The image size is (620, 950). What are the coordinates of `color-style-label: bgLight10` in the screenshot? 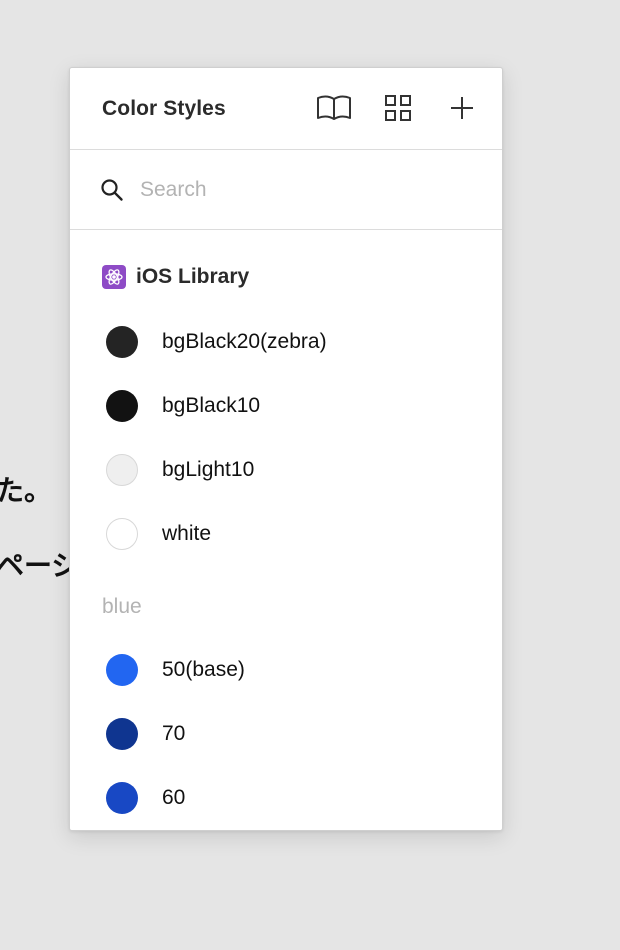 It's located at (208, 469).